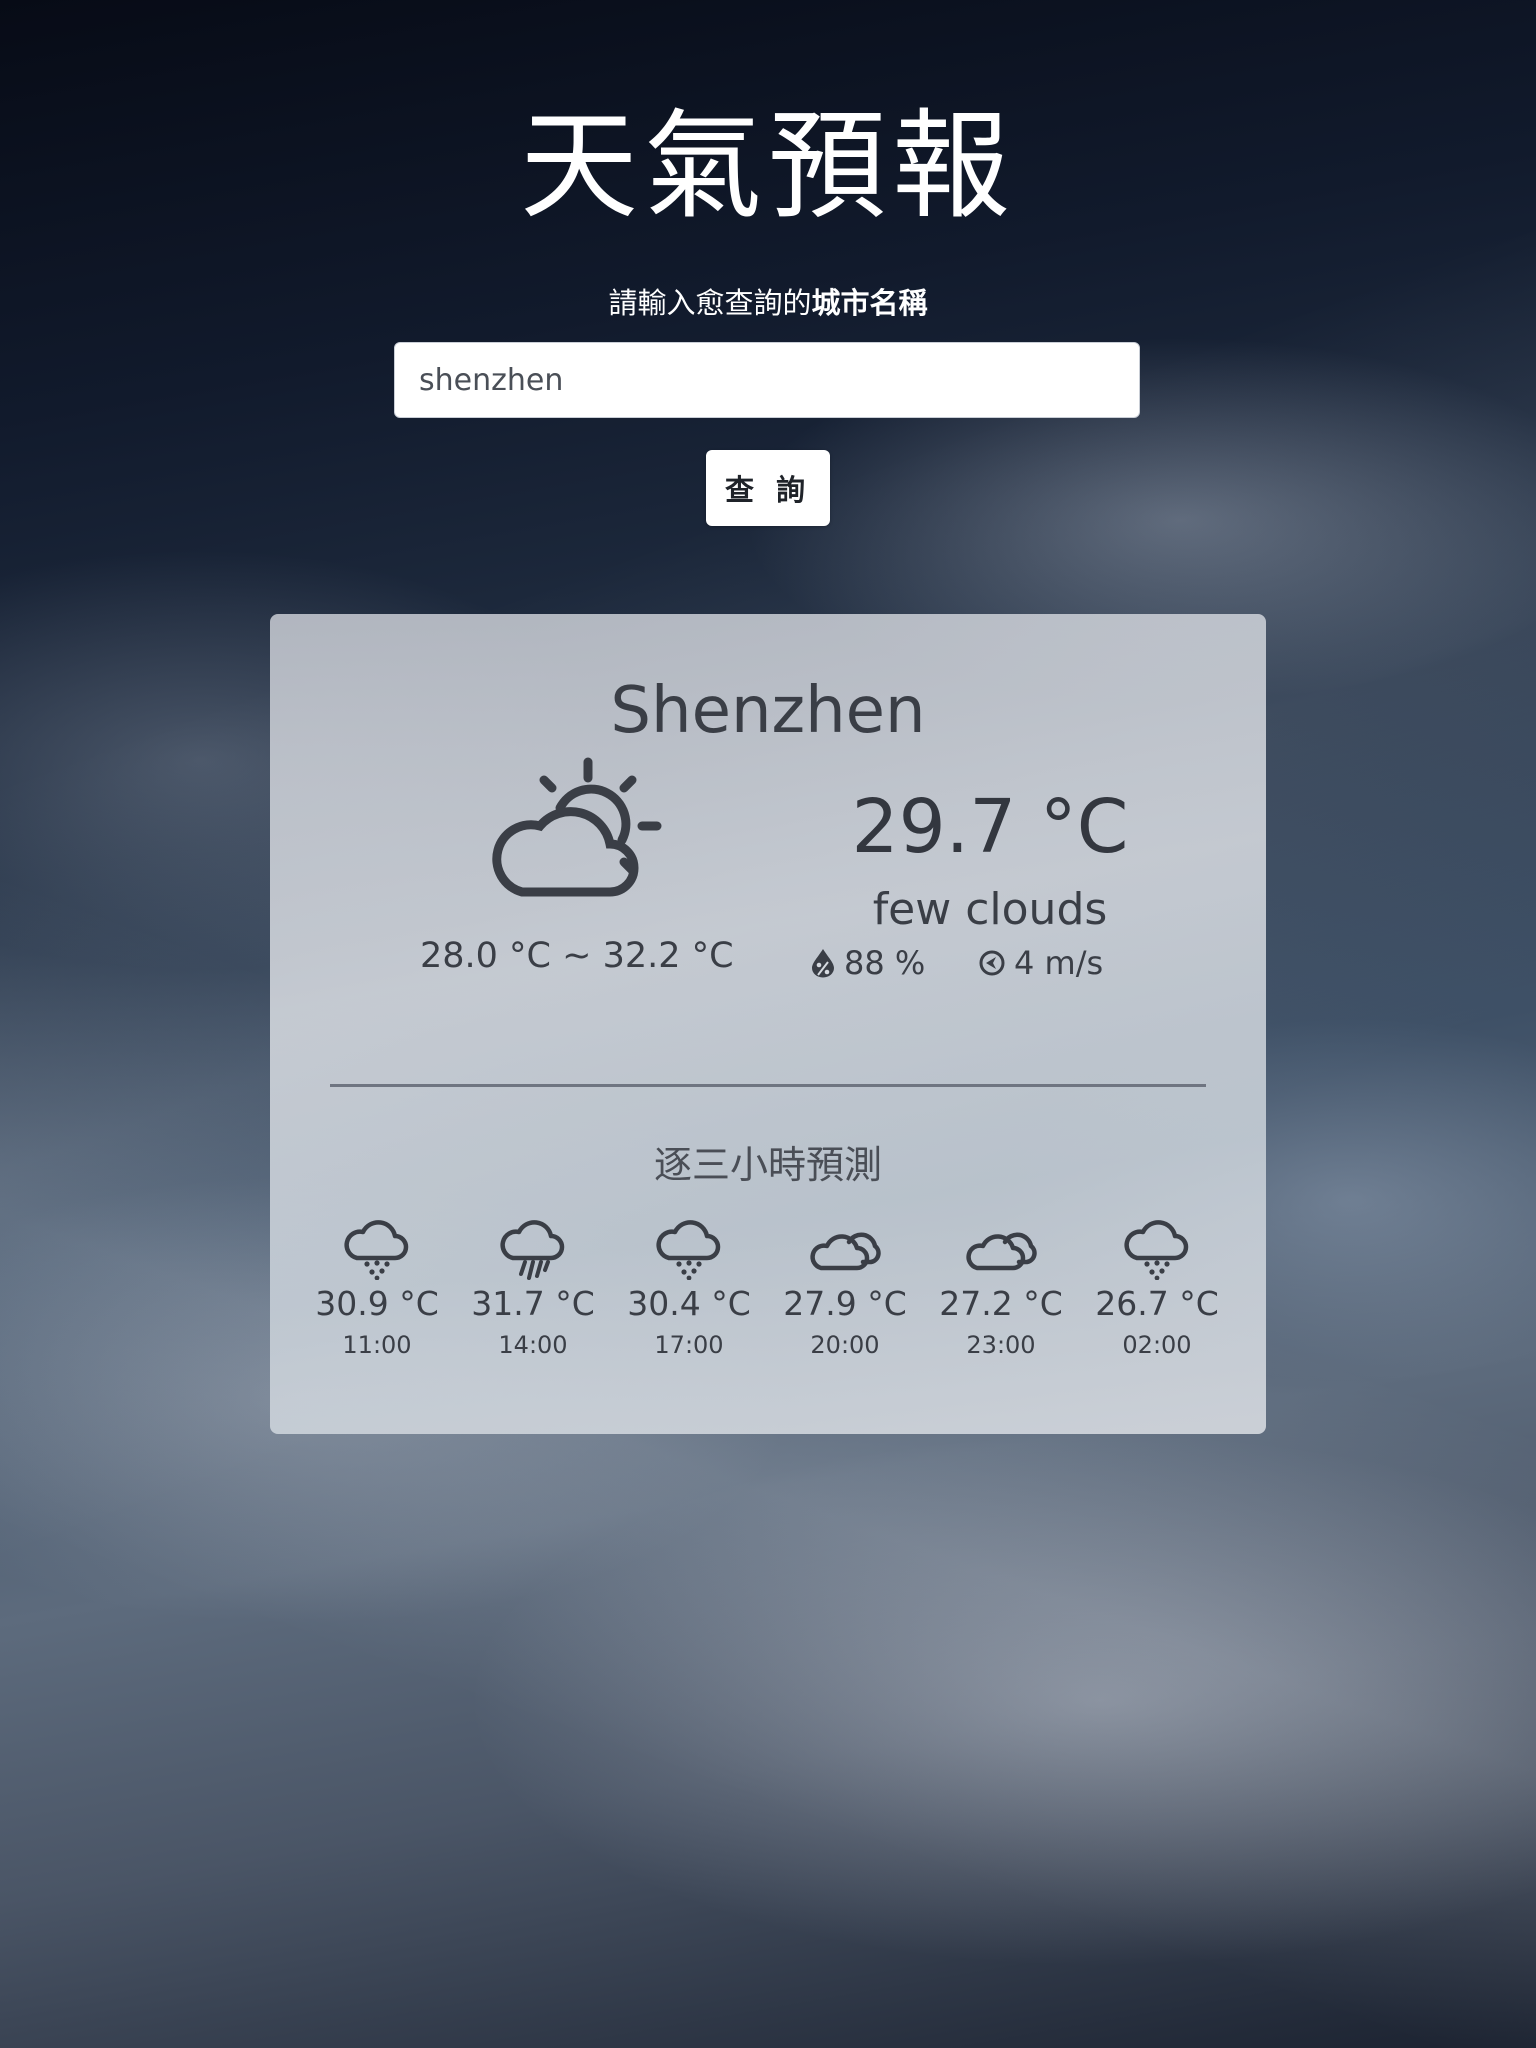  I want to click on current-temperature: 29.7 °C, so click(990, 827).